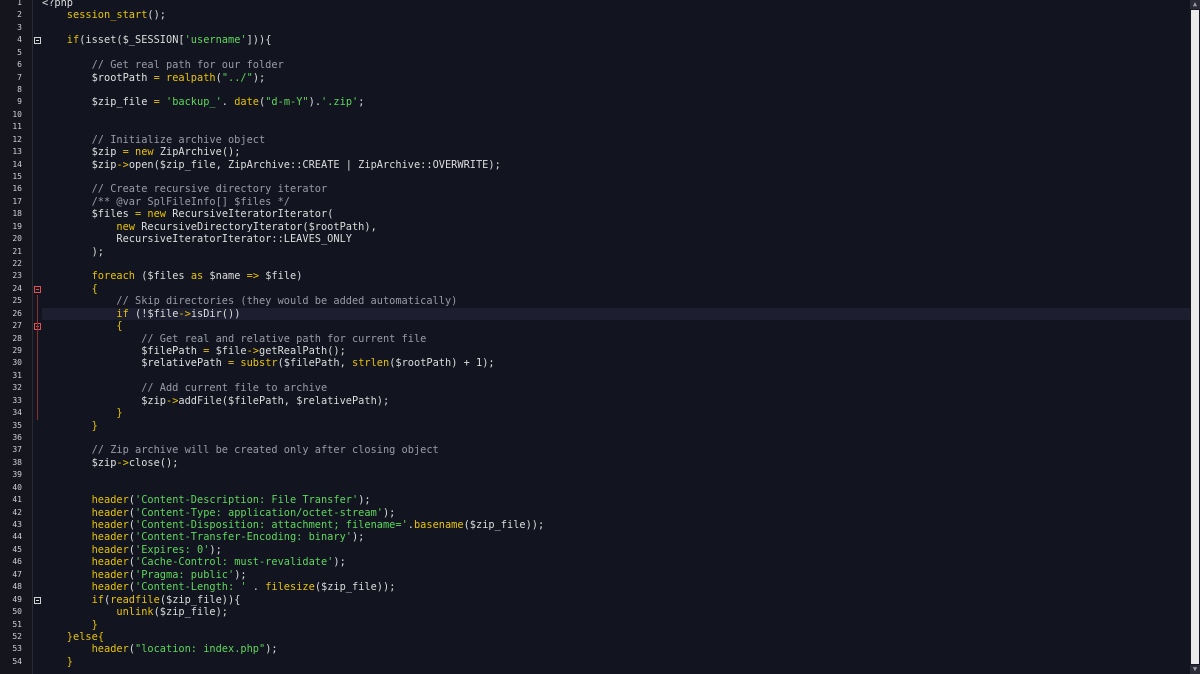 Image resolution: width=1200 pixels, height=674 pixels. I want to click on code-line: unlink($zip_file);, so click(135, 612).